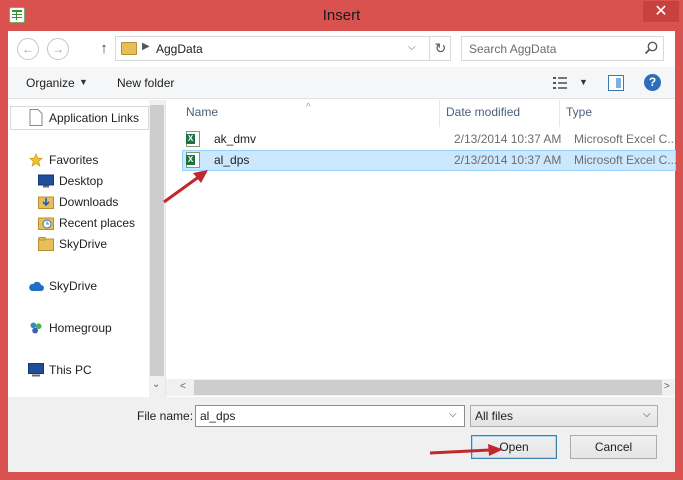 This screenshot has height=480, width=683. Describe the element at coordinates (179, 49) in the screenshot. I see `breadcrumb: AggData` at that location.